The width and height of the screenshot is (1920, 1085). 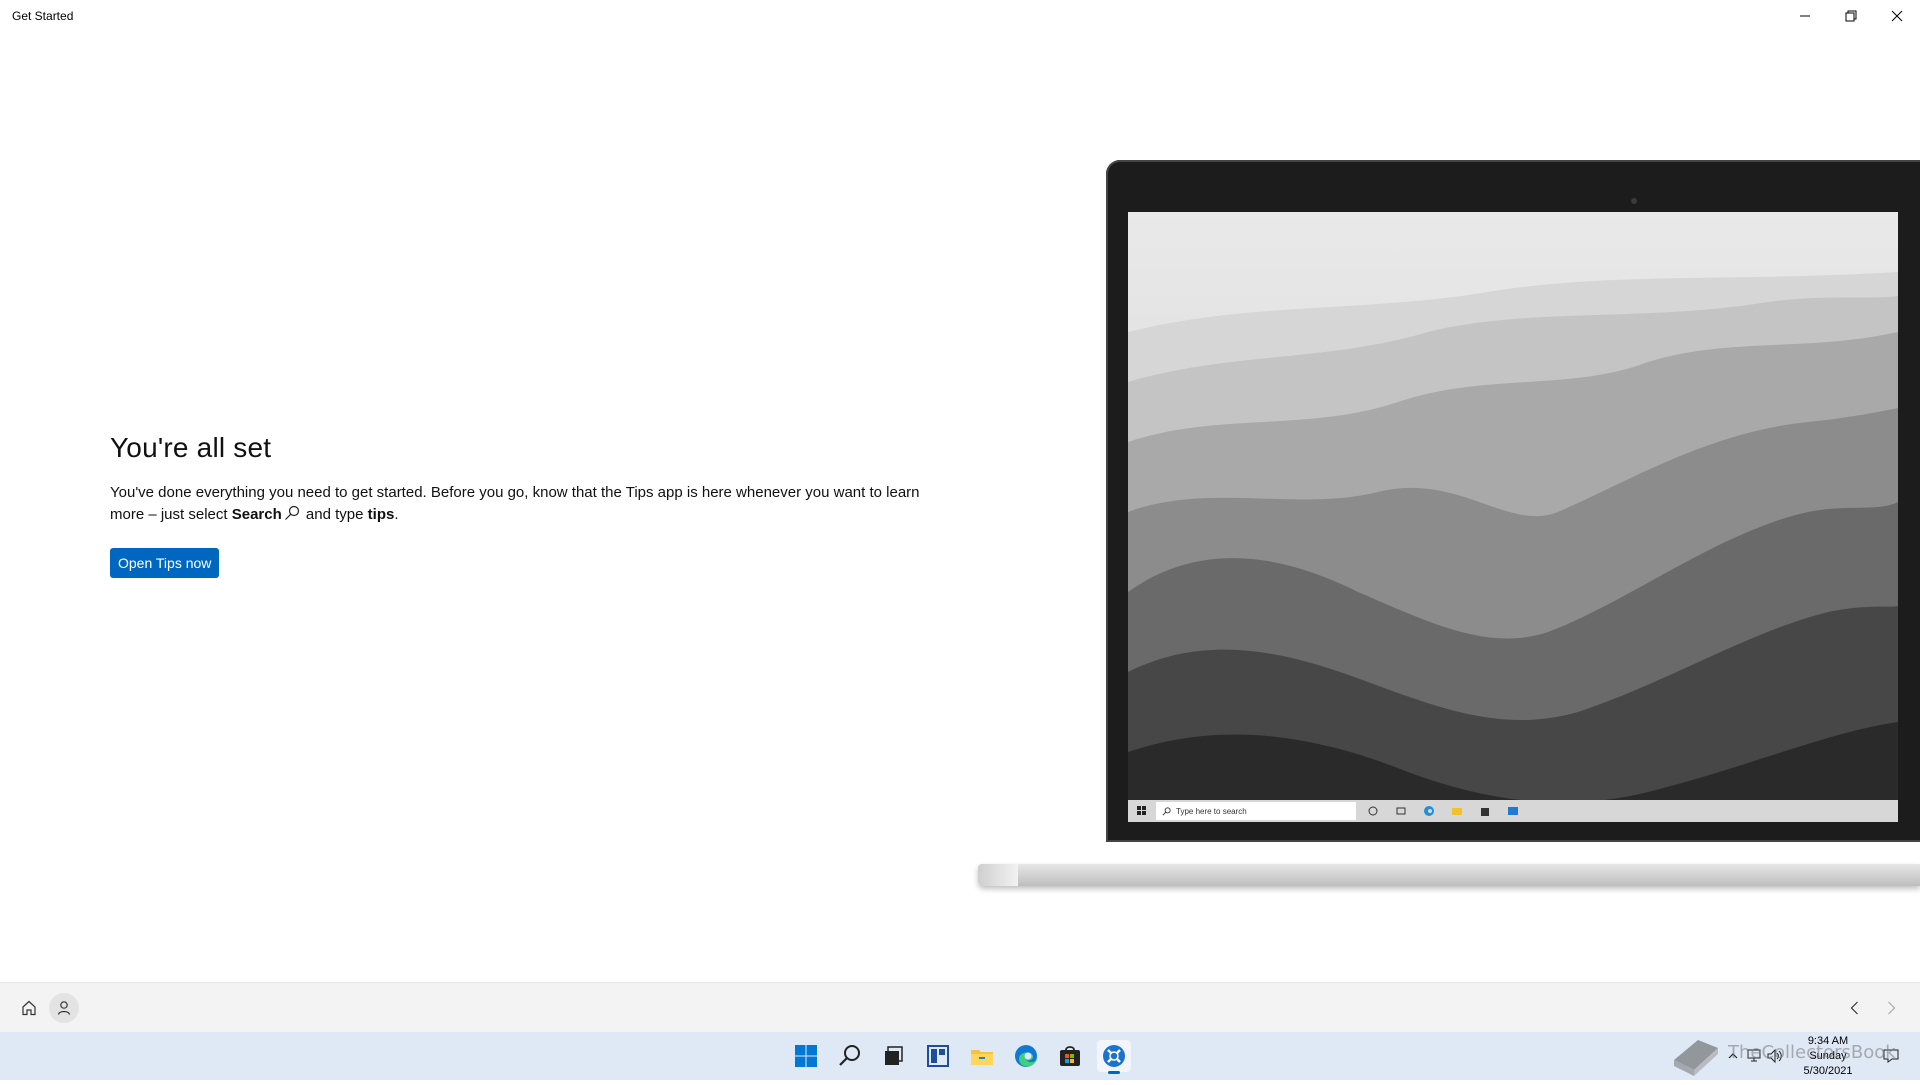 I want to click on task-view-icon, so click(x=894, y=1055).